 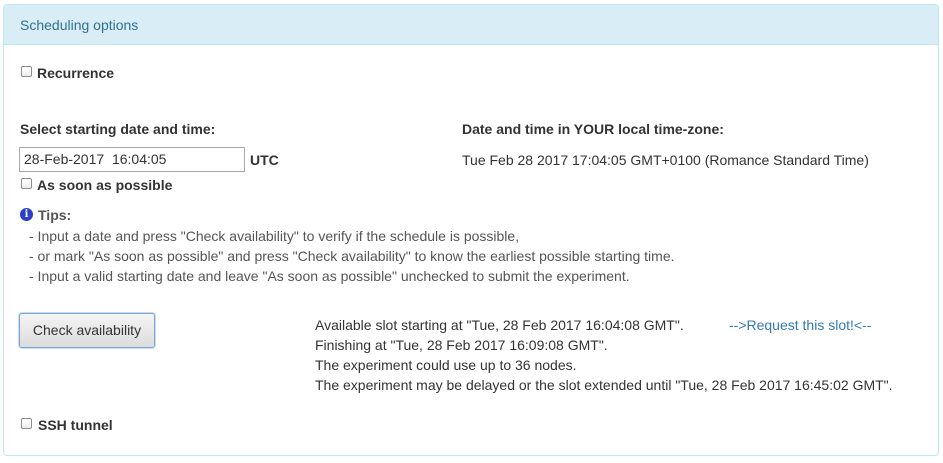 What do you see at coordinates (446, 365) in the screenshot?
I see `nodes-text: The experiment could use up to 36 nodes.` at bounding box center [446, 365].